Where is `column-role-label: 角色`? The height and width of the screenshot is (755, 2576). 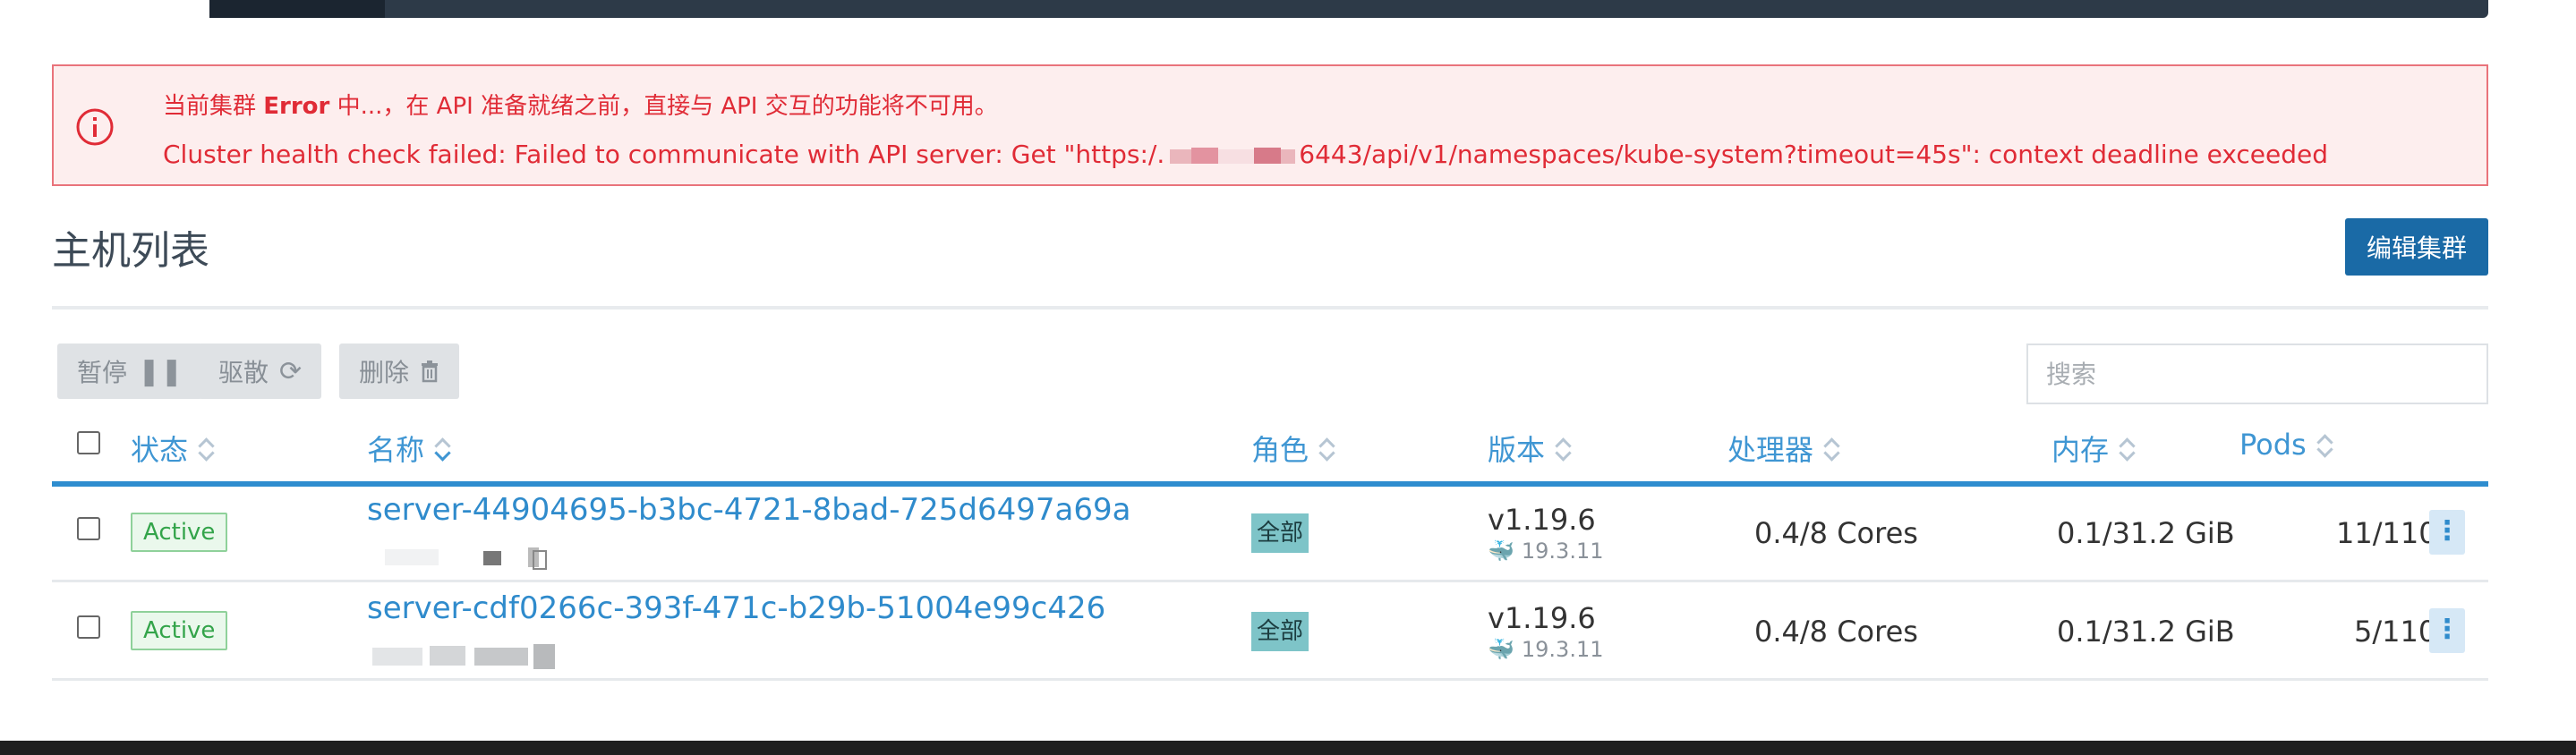 column-role-label: 角色 is located at coordinates (1280, 450).